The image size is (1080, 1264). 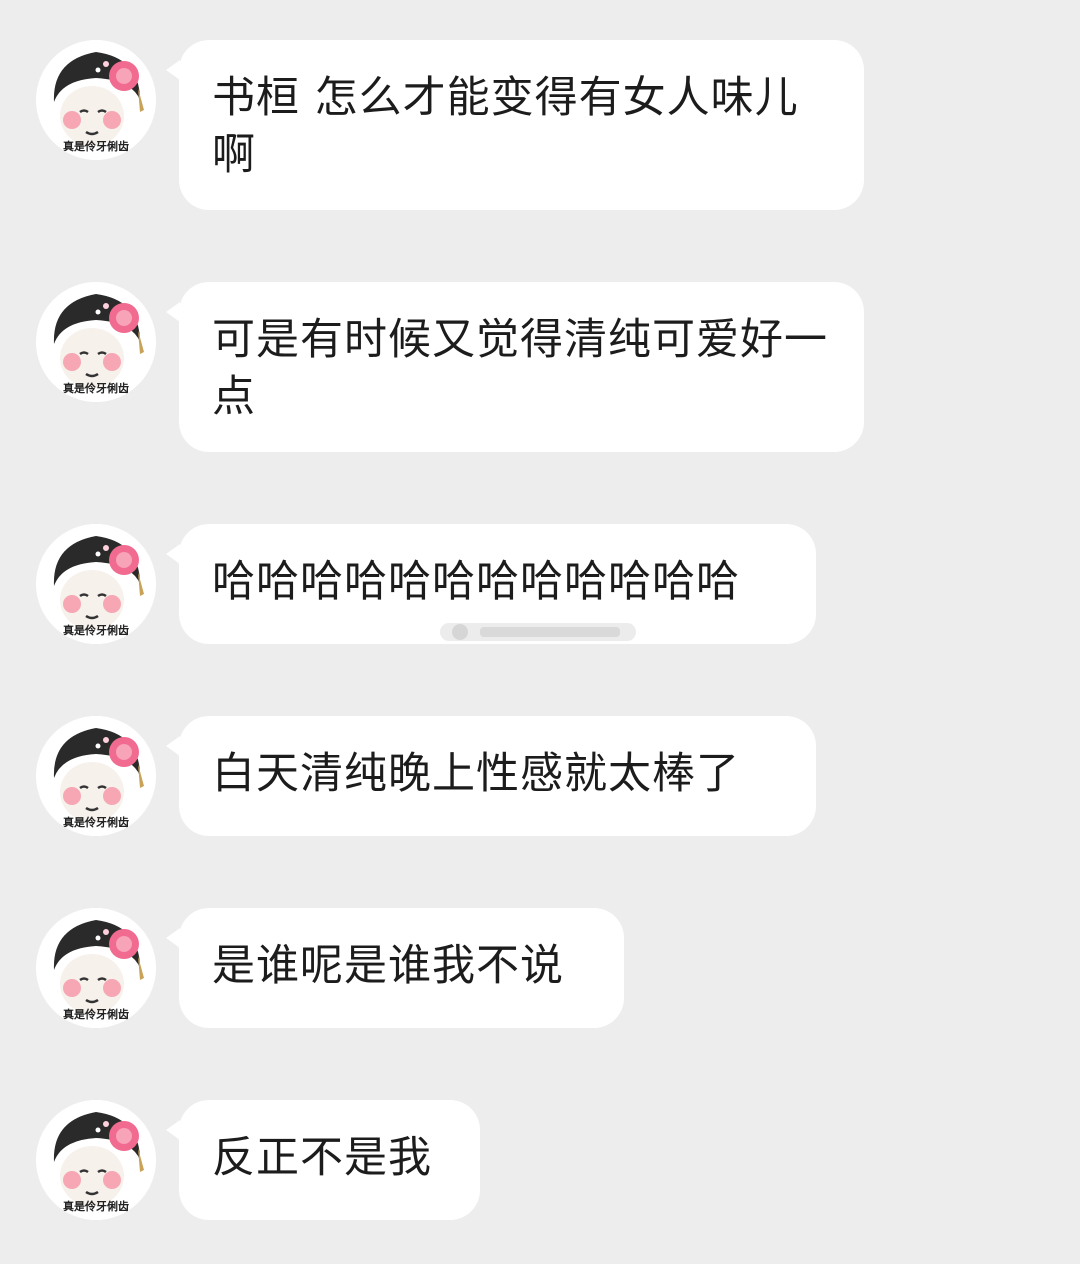 I want to click on watermark-graphic, so click(x=538, y=632).